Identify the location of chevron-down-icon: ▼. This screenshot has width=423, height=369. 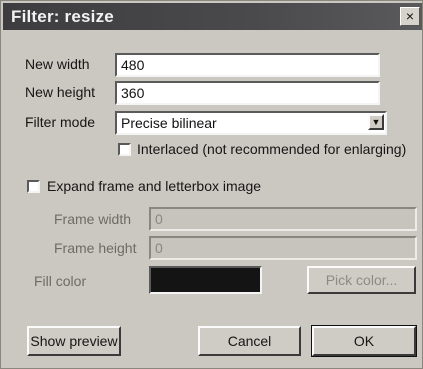
(376, 122).